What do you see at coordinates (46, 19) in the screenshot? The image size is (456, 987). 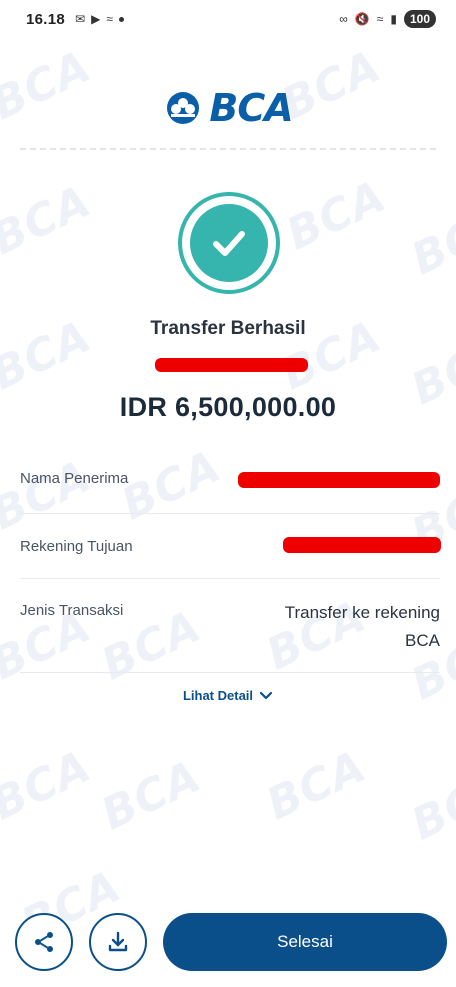 I see `status-time: 16.18` at bounding box center [46, 19].